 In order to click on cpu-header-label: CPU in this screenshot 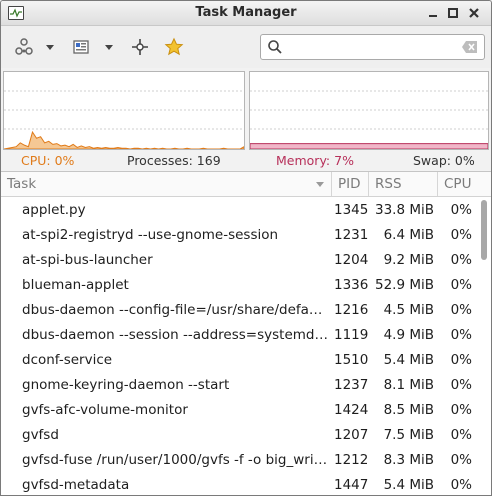, I will do `click(458, 184)`.